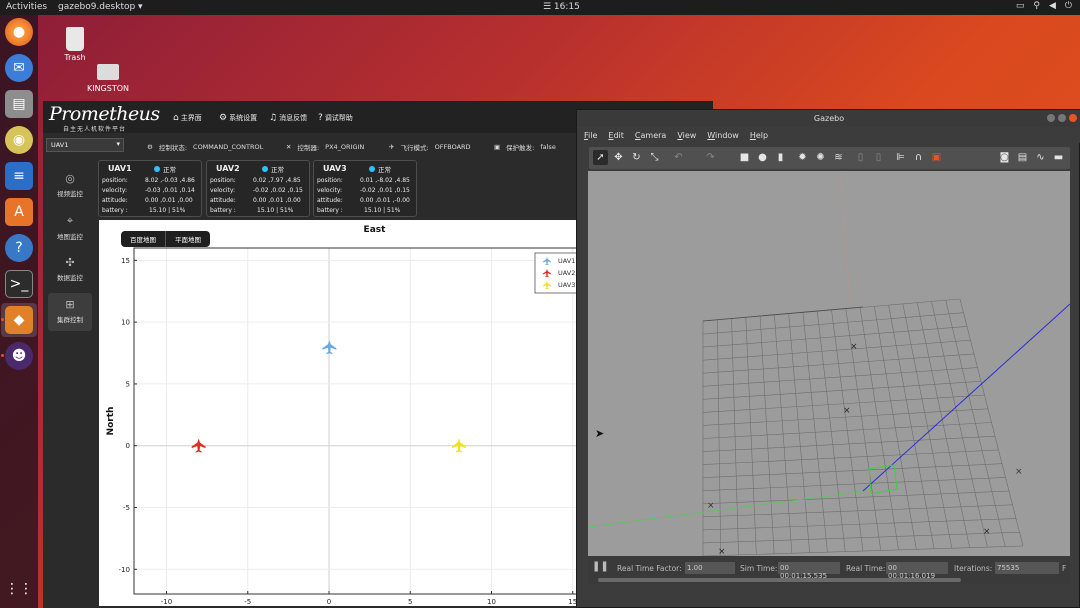 Image resolution: width=1080 pixels, height=608 pixels. Describe the element at coordinates (1044, 6) in the screenshot. I see `system-tray: ▭ ⚲ ◀ ⏻` at that location.